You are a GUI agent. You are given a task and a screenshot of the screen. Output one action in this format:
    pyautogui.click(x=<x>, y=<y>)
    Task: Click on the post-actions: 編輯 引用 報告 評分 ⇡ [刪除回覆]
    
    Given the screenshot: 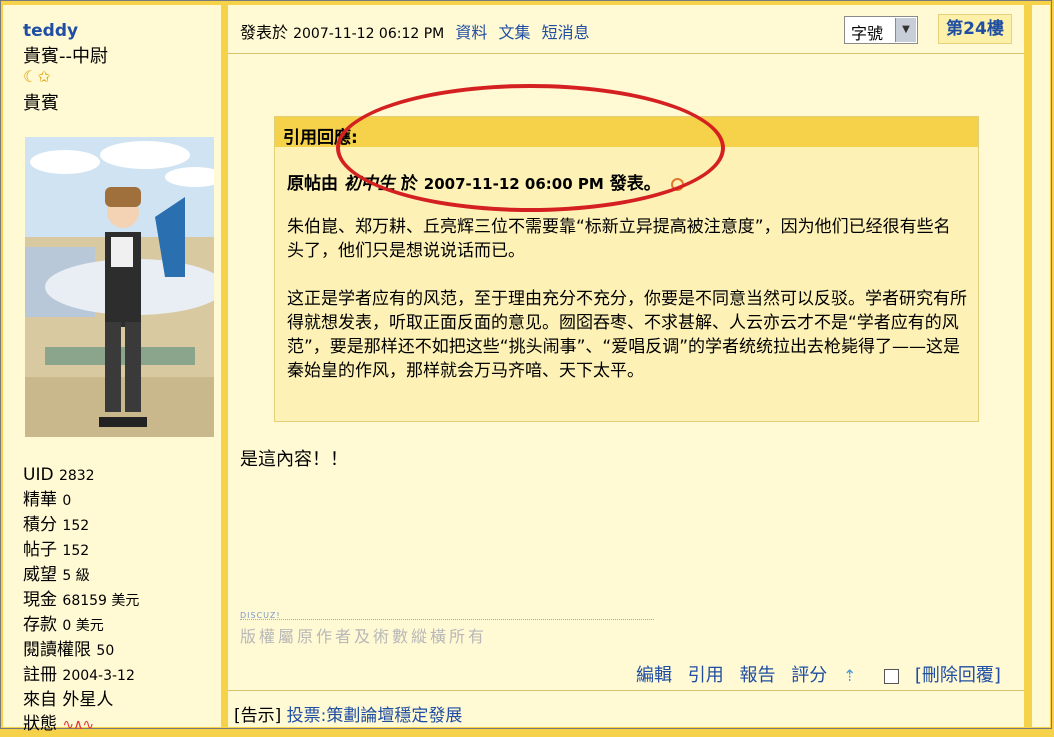 What is the action you would take?
    pyautogui.click(x=823, y=674)
    